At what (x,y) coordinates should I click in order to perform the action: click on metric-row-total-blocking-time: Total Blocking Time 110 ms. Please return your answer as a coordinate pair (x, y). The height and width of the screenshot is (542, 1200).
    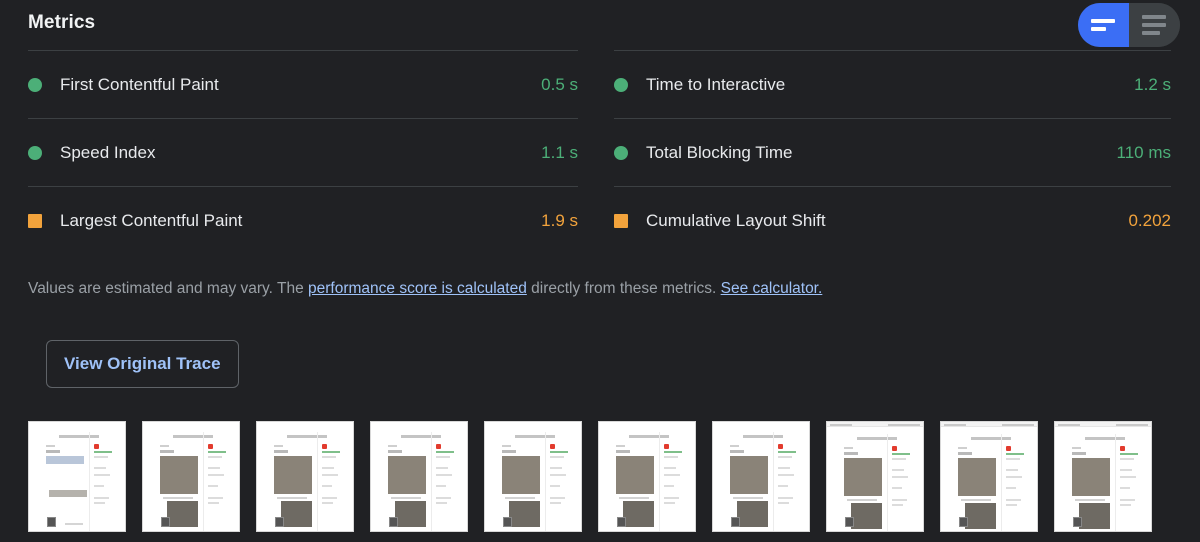
    Looking at the image, I should click on (892, 152).